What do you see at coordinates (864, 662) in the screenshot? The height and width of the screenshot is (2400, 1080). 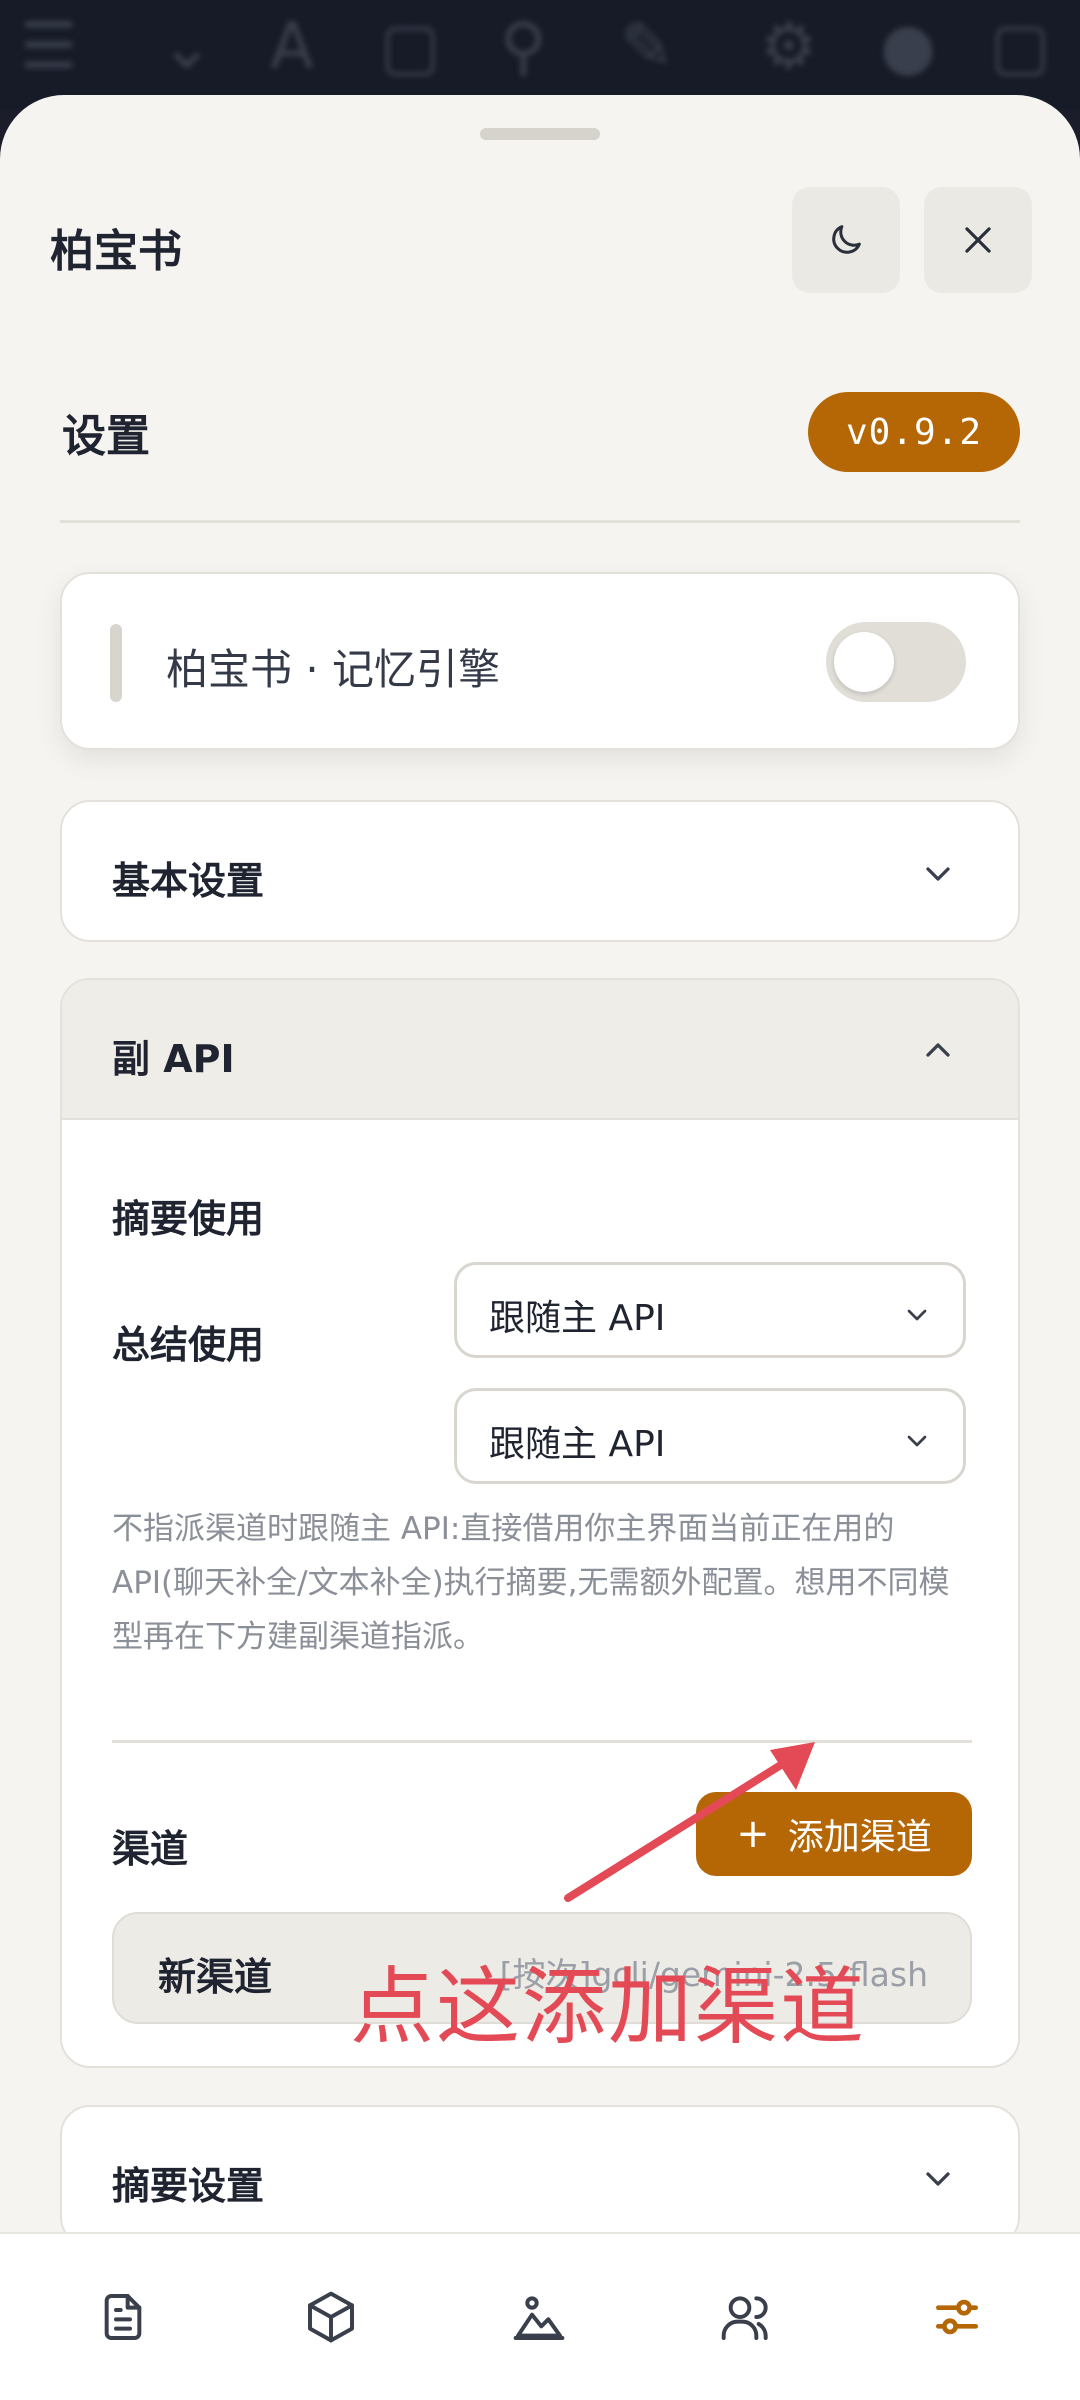 I see `toggle-knob` at bounding box center [864, 662].